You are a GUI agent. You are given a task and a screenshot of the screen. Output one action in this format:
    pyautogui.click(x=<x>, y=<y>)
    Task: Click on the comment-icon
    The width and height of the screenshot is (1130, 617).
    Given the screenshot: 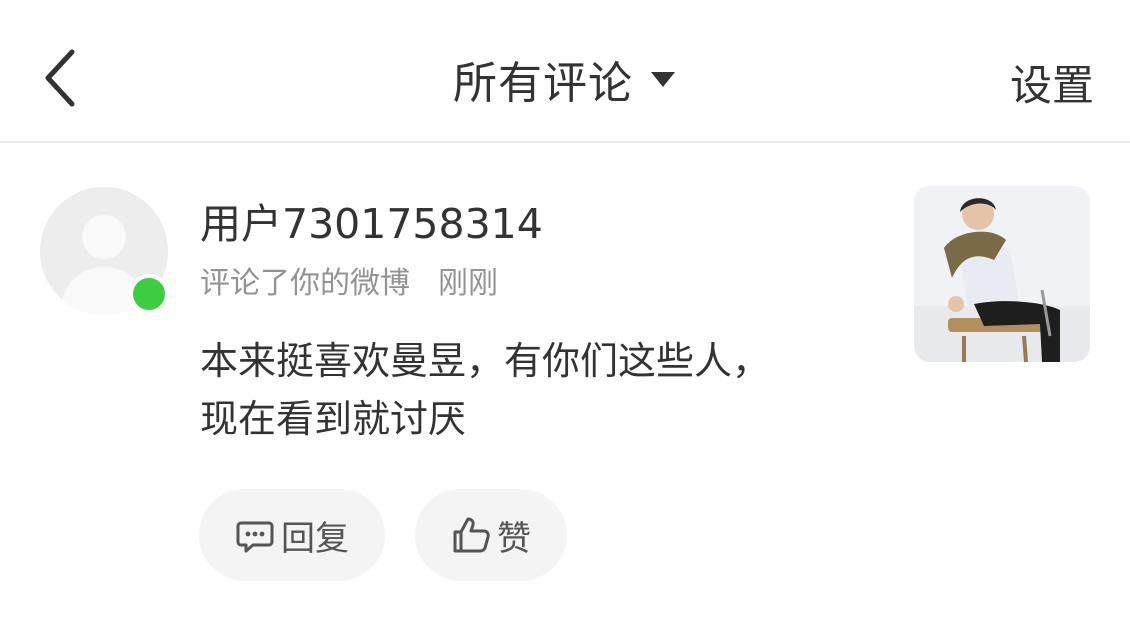 What is the action you would take?
    pyautogui.click(x=255, y=535)
    